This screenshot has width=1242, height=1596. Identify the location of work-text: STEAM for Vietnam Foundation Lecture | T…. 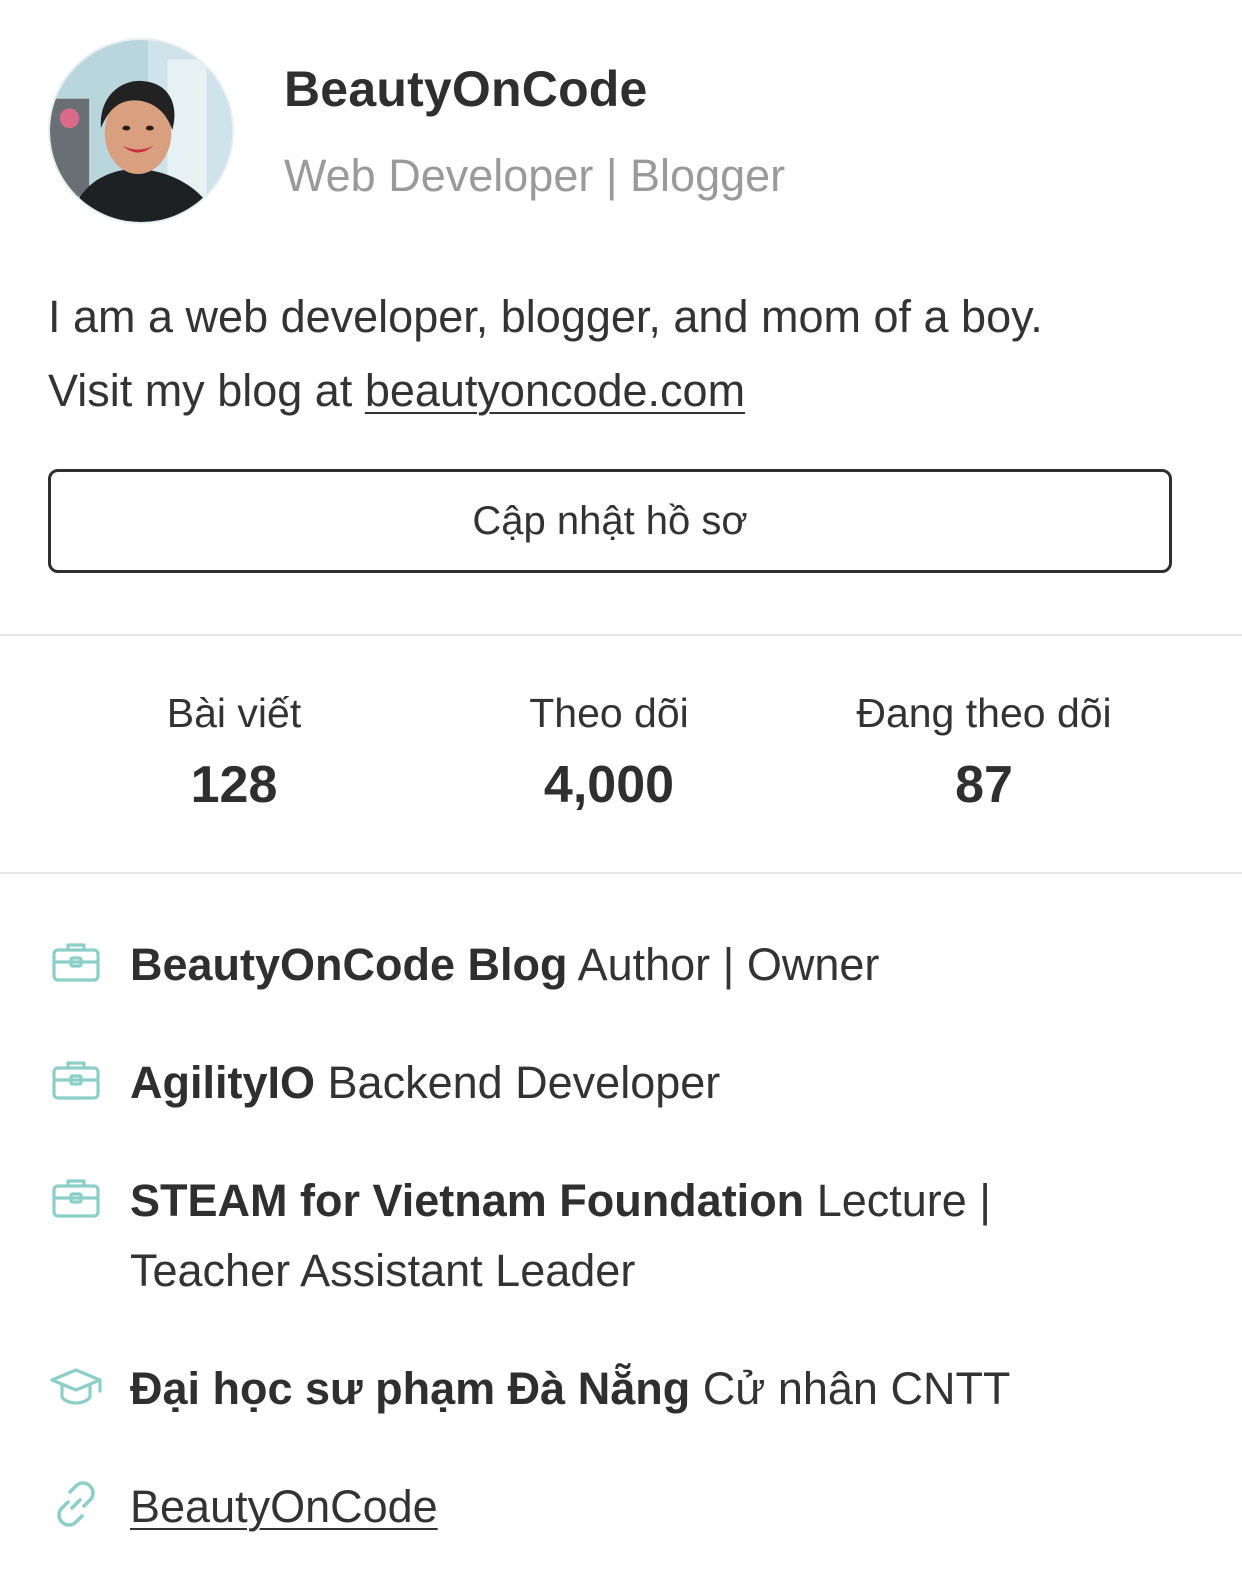
(580, 1236).